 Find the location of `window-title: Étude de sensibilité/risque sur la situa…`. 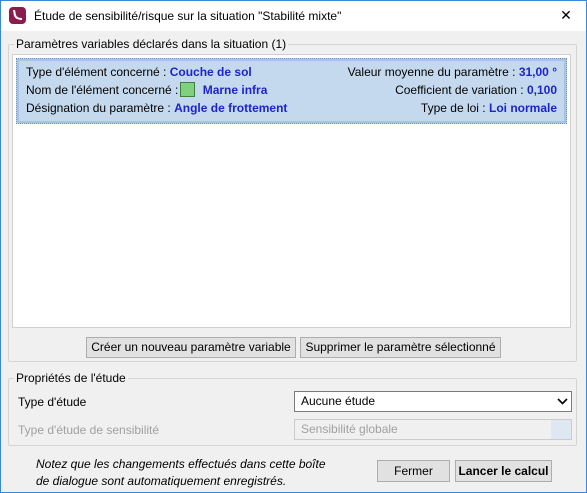

window-title: Étude de sensibilité/risque sur la situa… is located at coordinates (188, 16).